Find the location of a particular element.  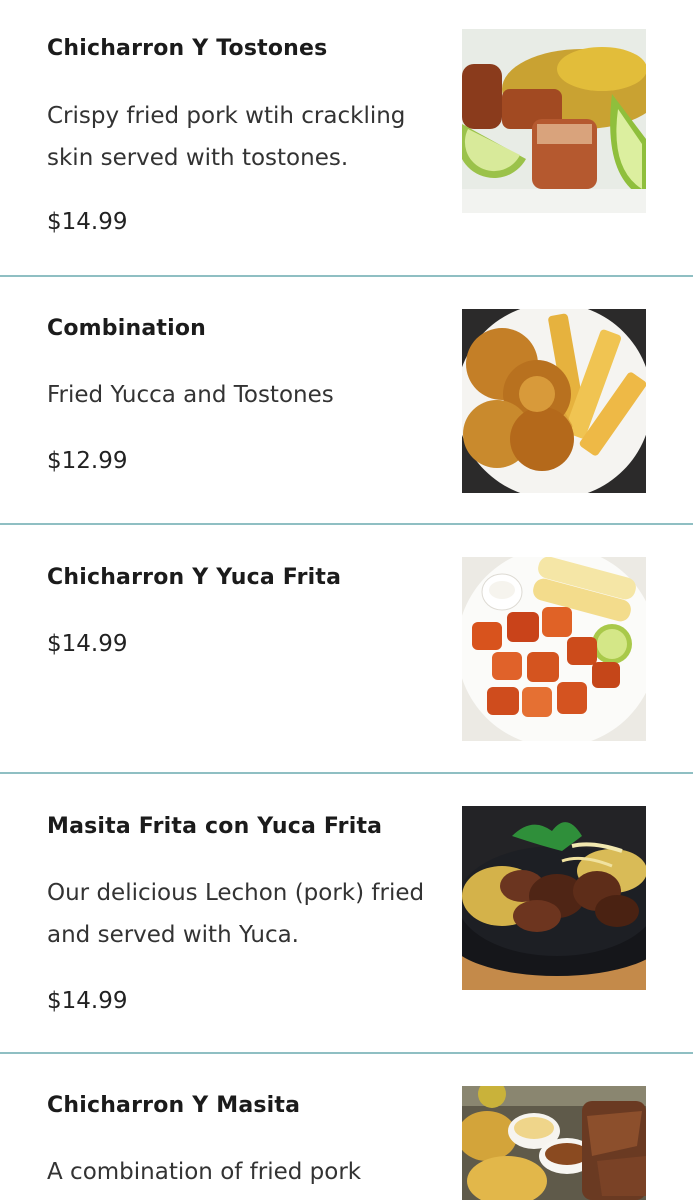

chicharron-masita-photo is located at coordinates (554, 1143).